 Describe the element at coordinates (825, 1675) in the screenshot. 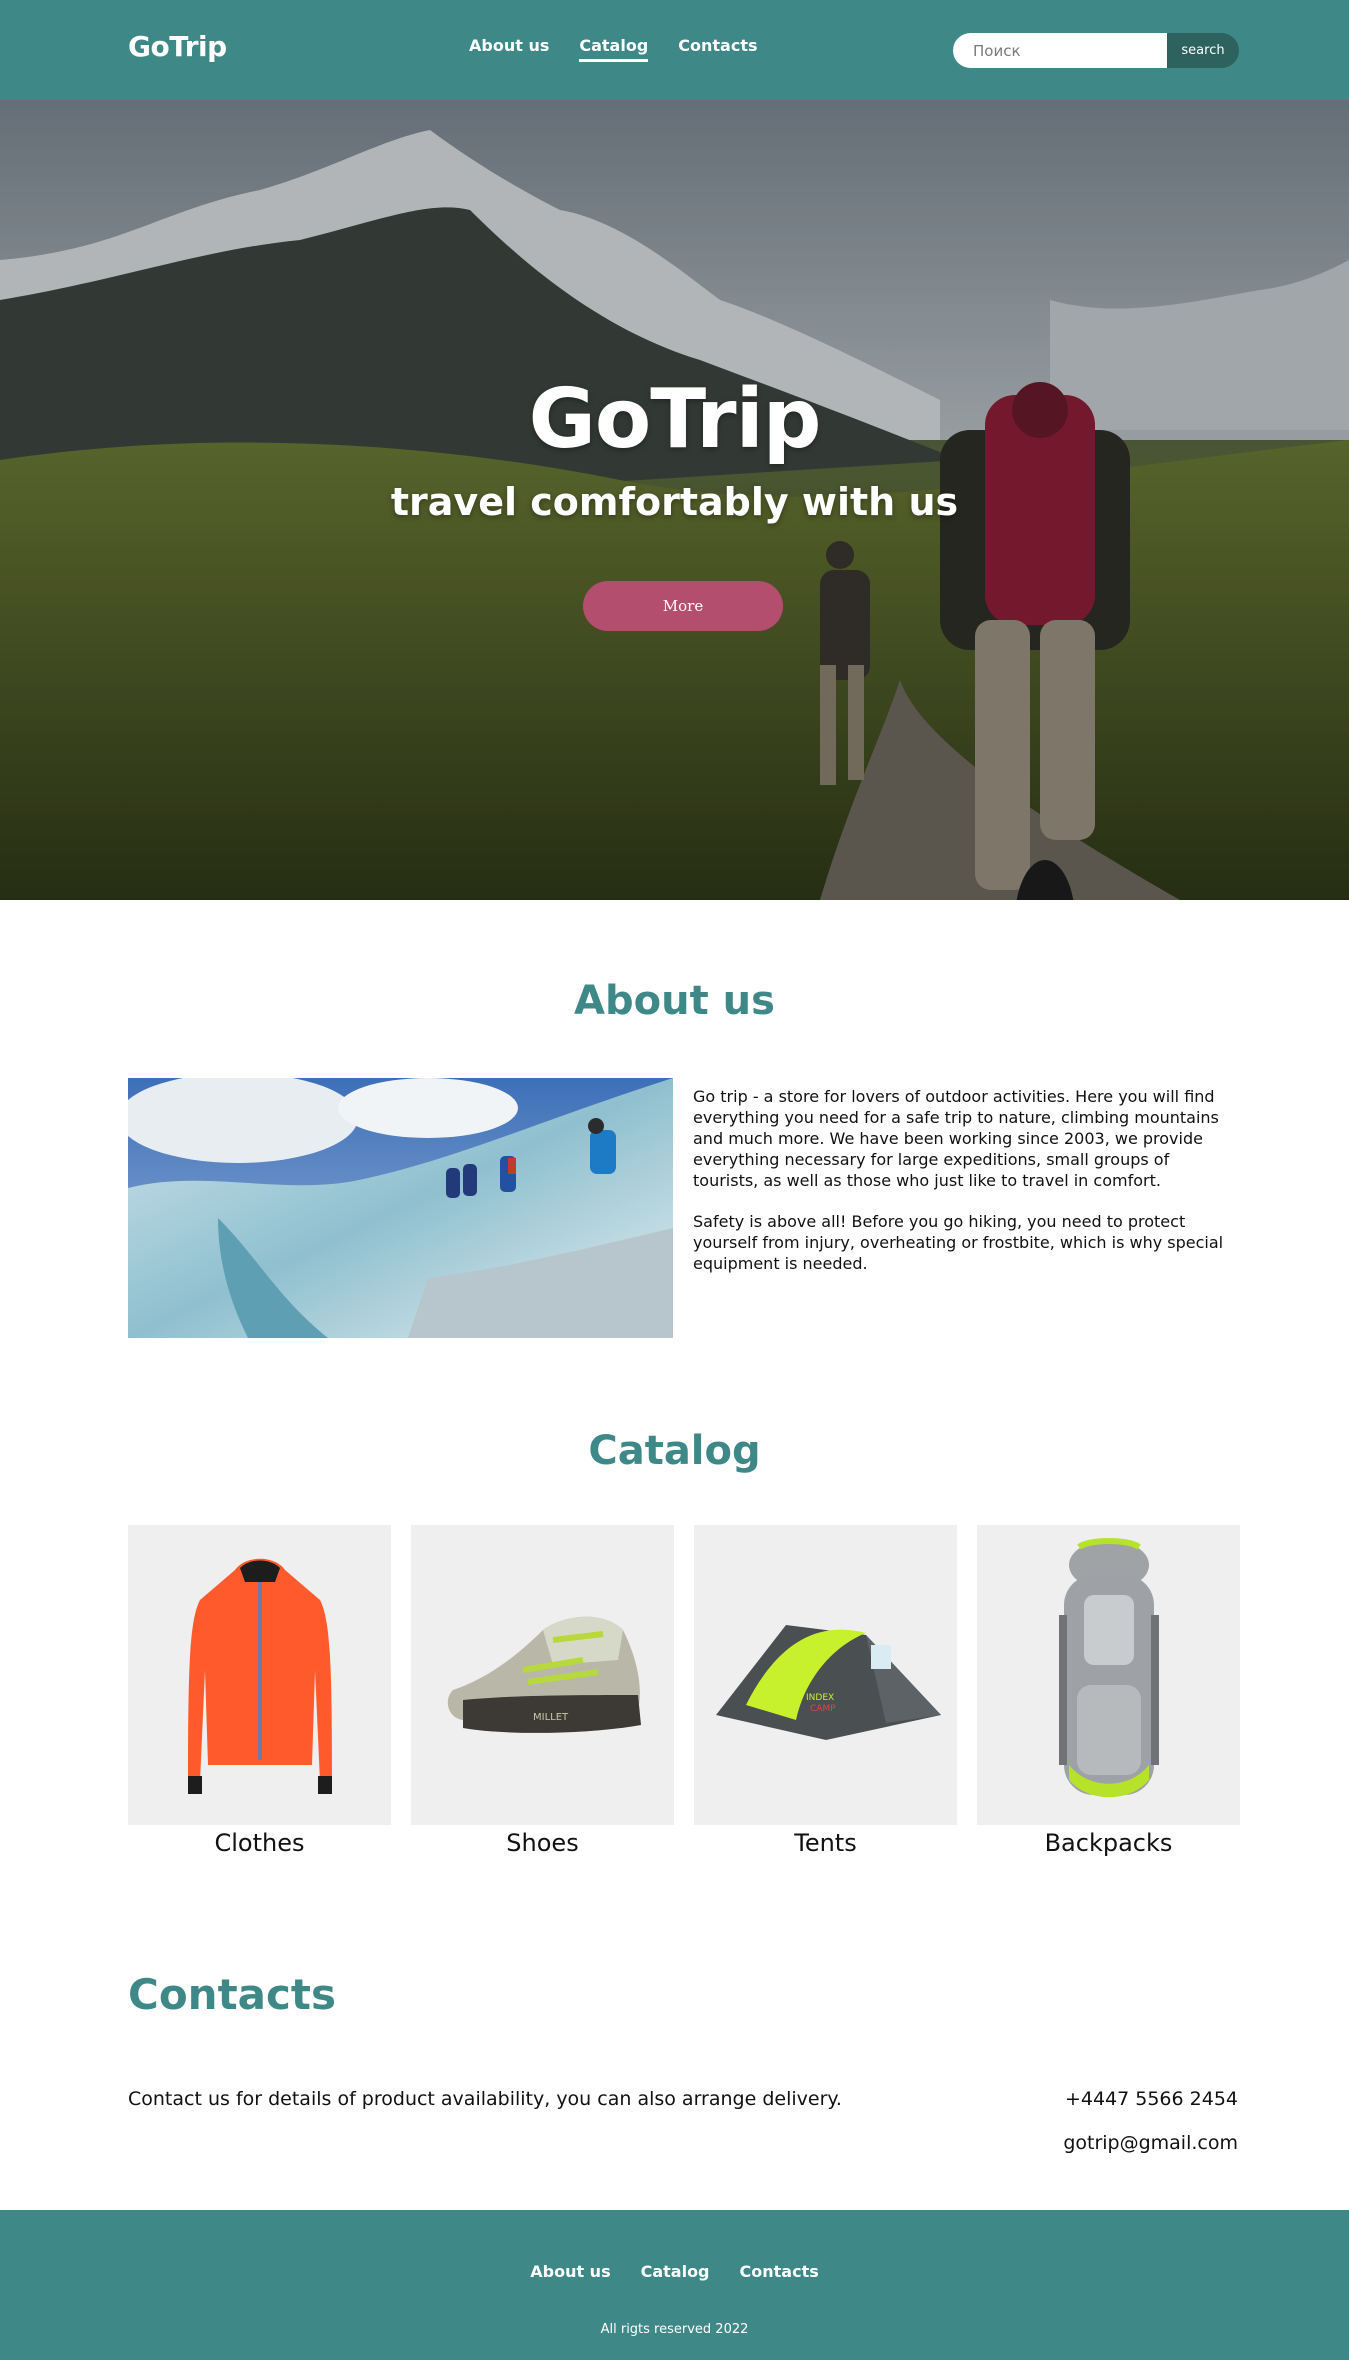

I see `tent-icon: INDEX CAMP` at that location.